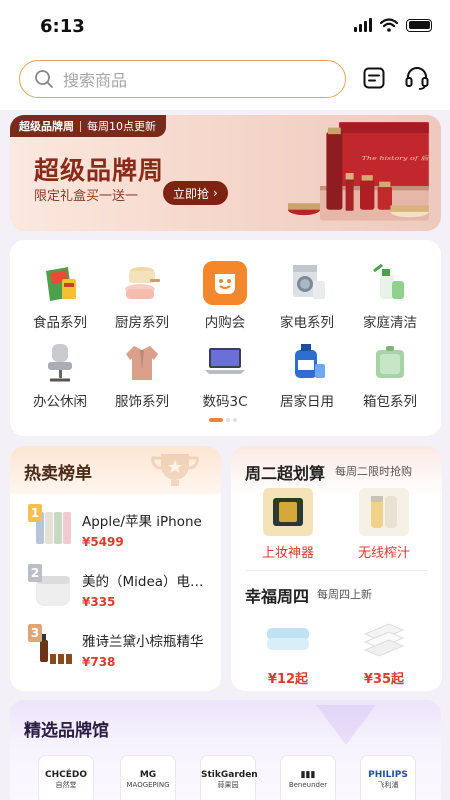  What do you see at coordinates (417, 78) in the screenshot?
I see `customer-service-headset-icon` at bounding box center [417, 78].